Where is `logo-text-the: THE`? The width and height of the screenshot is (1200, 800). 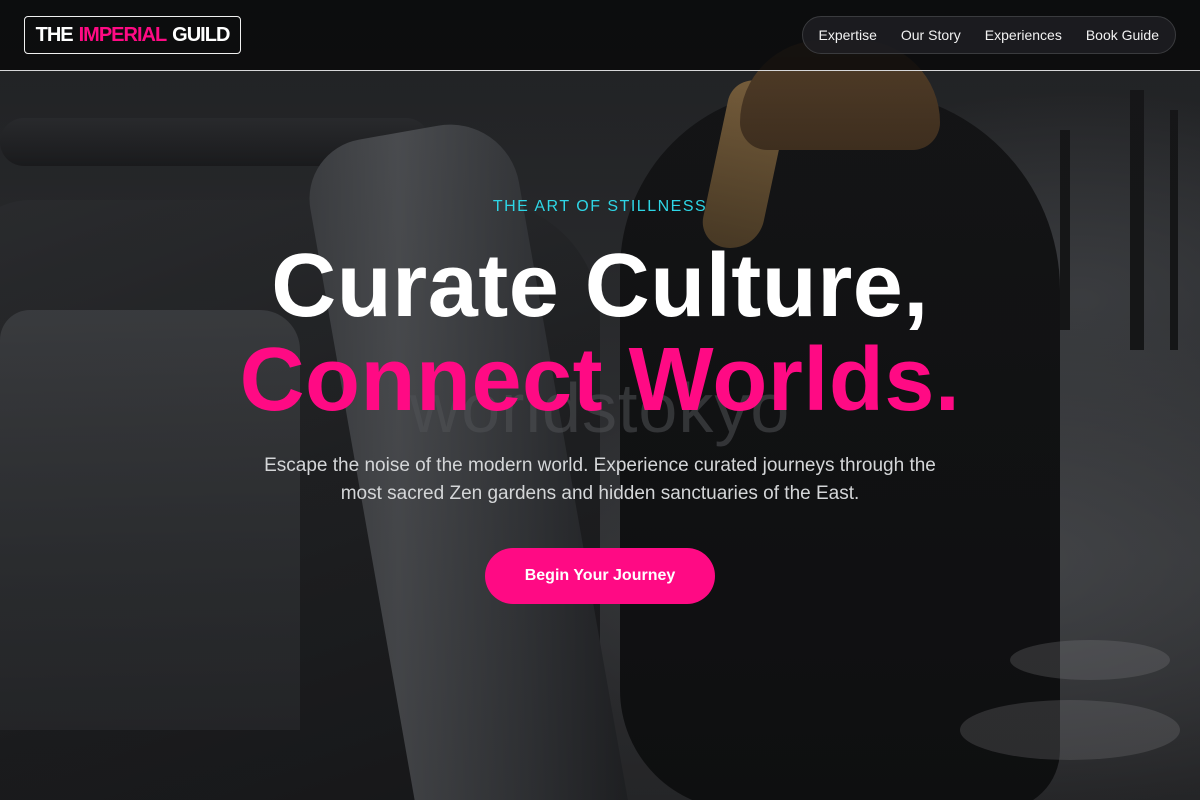
logo-text-the: THE is located at coordinates (54, 34).